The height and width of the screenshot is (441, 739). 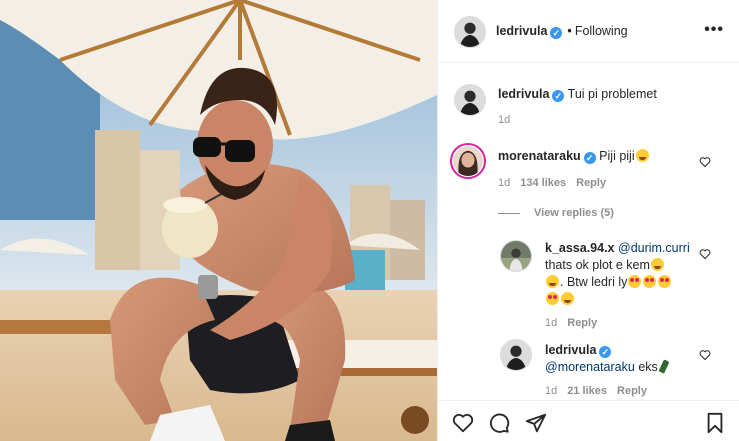 What do you see at coordinates (714, 30) in the screenshot?
I see `more-options-button: •••` at bounding box center [714, 30].